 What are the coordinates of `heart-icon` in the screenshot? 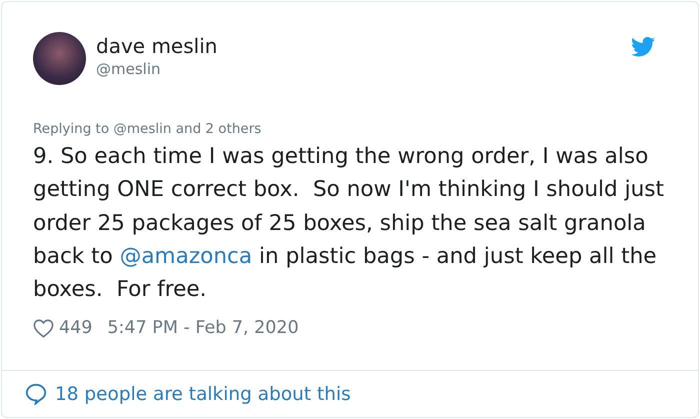 It's located at (43, 328).